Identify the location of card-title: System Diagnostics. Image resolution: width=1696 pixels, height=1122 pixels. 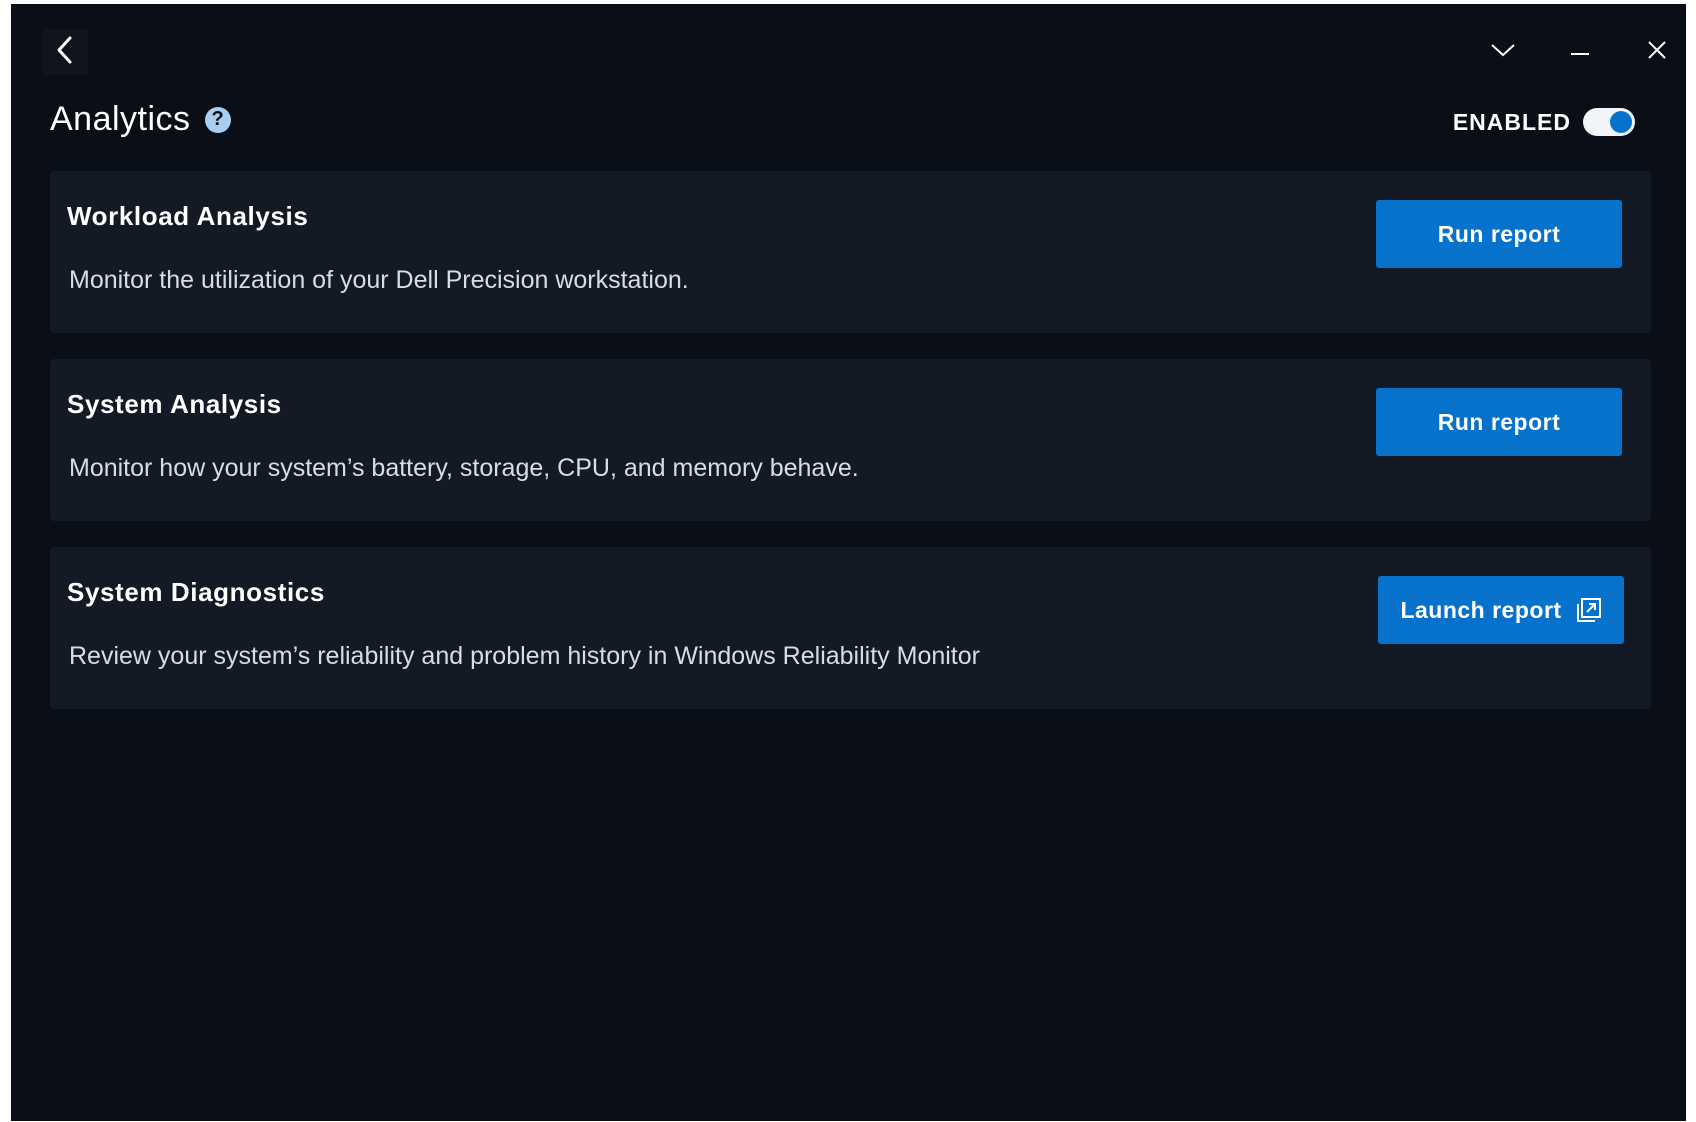
(196, 592).